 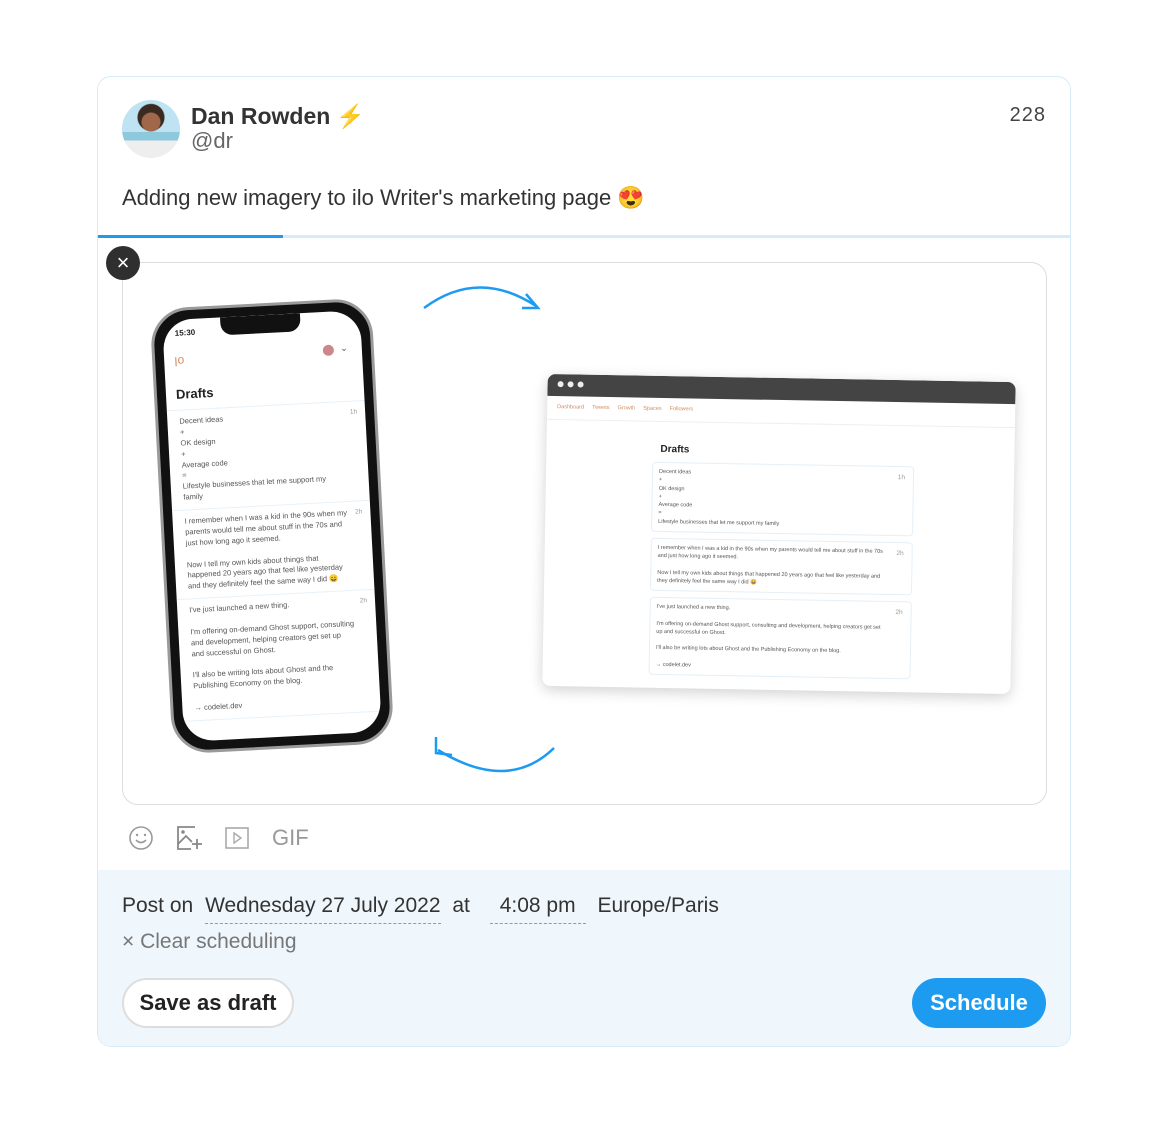 What do you see at coordinates (208, 1003) in the screenshot?
I see `save-draft-button: Save as draft` at bounding box center [208, 1003].